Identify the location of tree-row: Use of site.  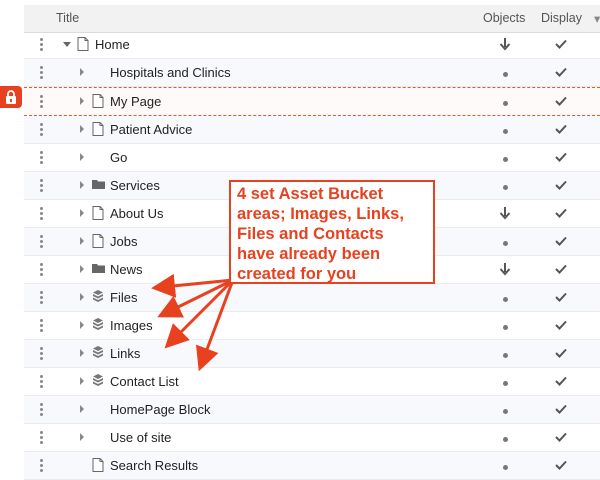
(312, 438).